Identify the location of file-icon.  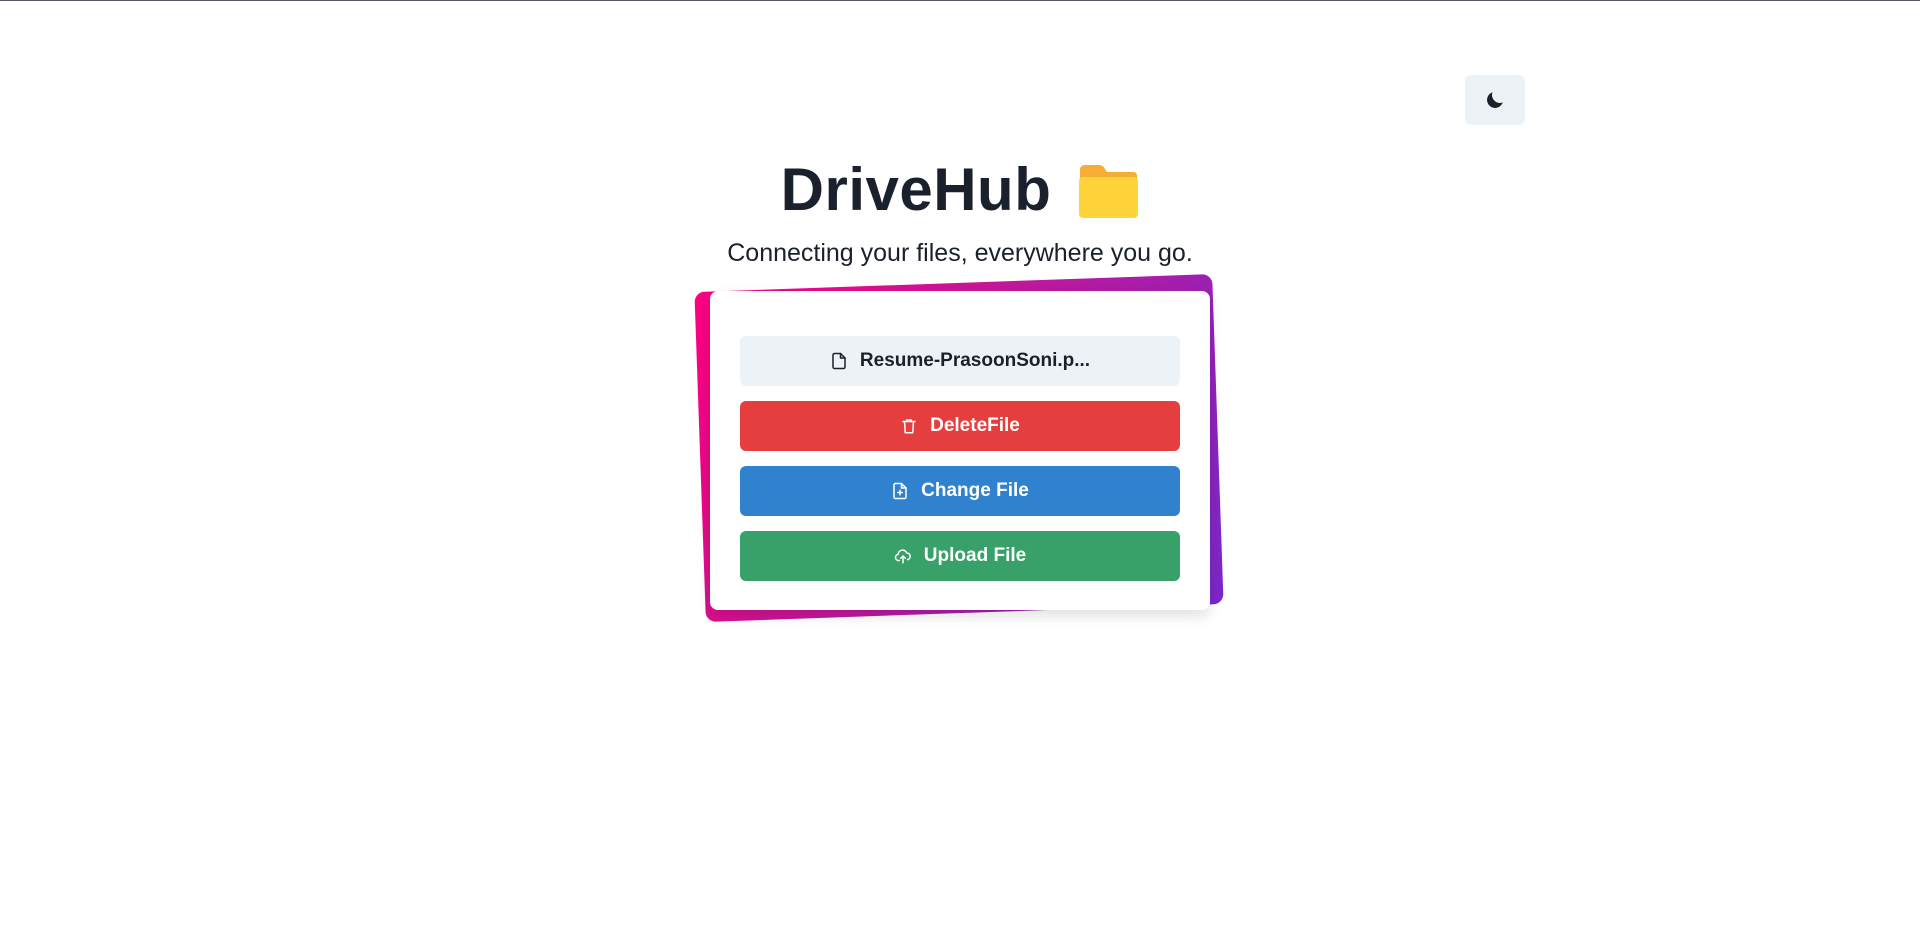
(839, 361).